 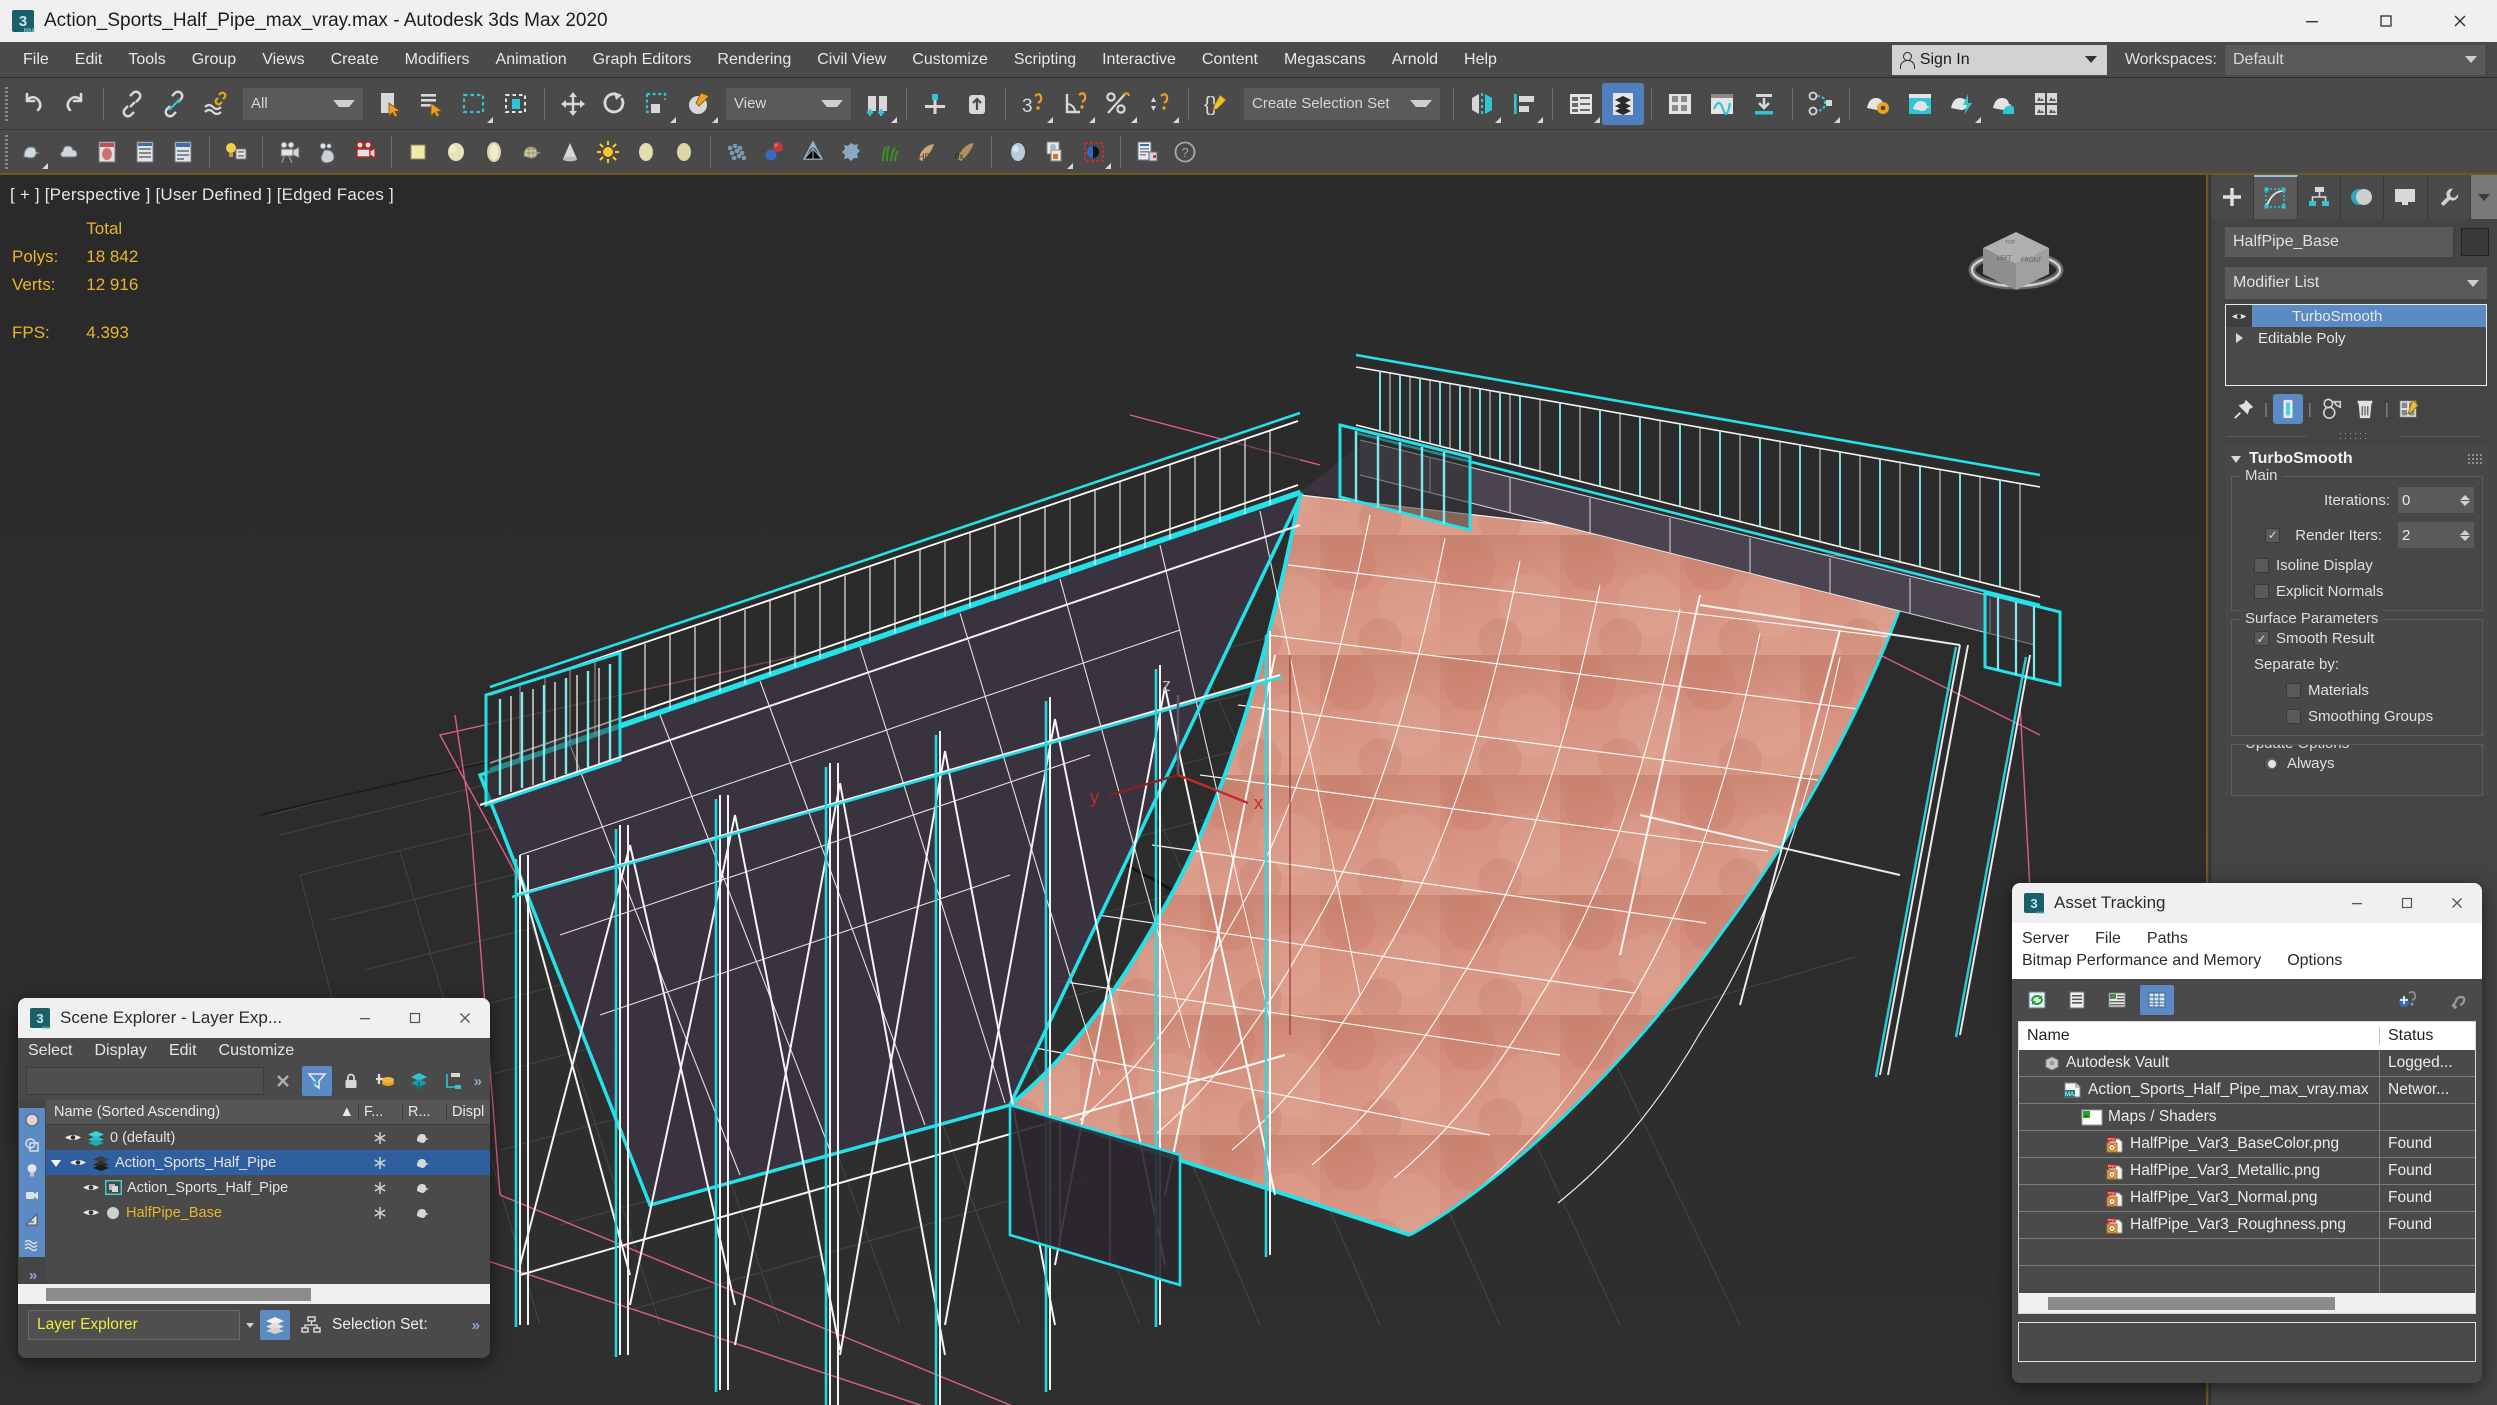 What do you see at coordinates (775, 152) in the screenshot?
I see `molecule-icon` at bounding box center [775, 152].